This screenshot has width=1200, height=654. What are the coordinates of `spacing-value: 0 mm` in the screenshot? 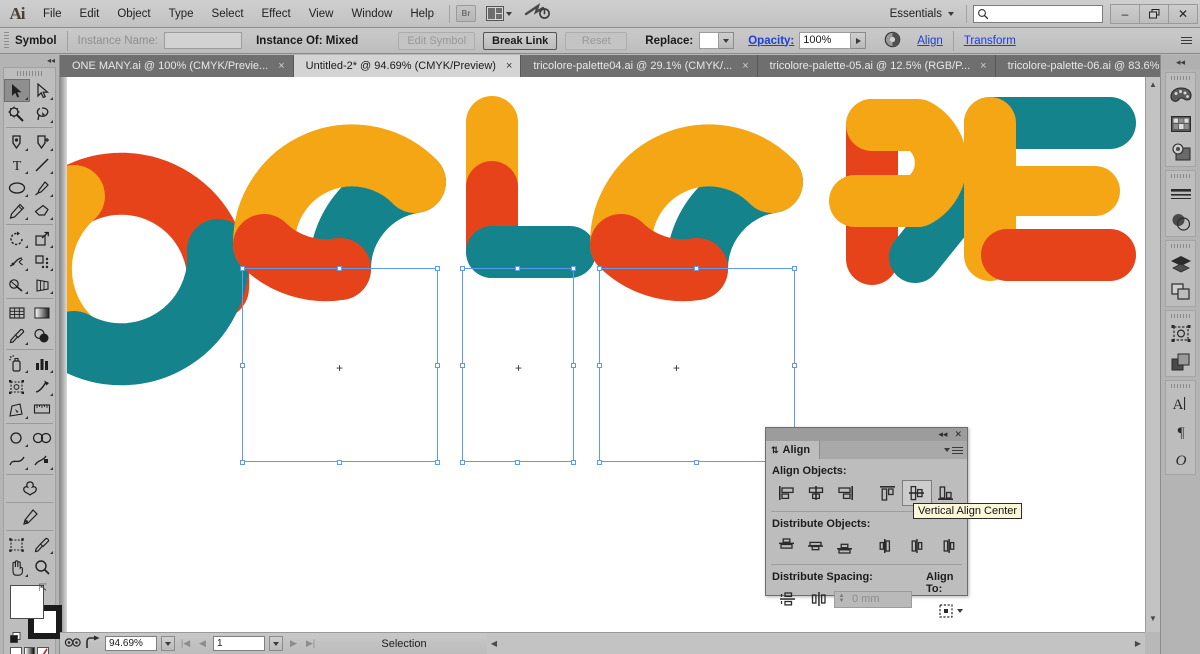 It's located at (879, 599).